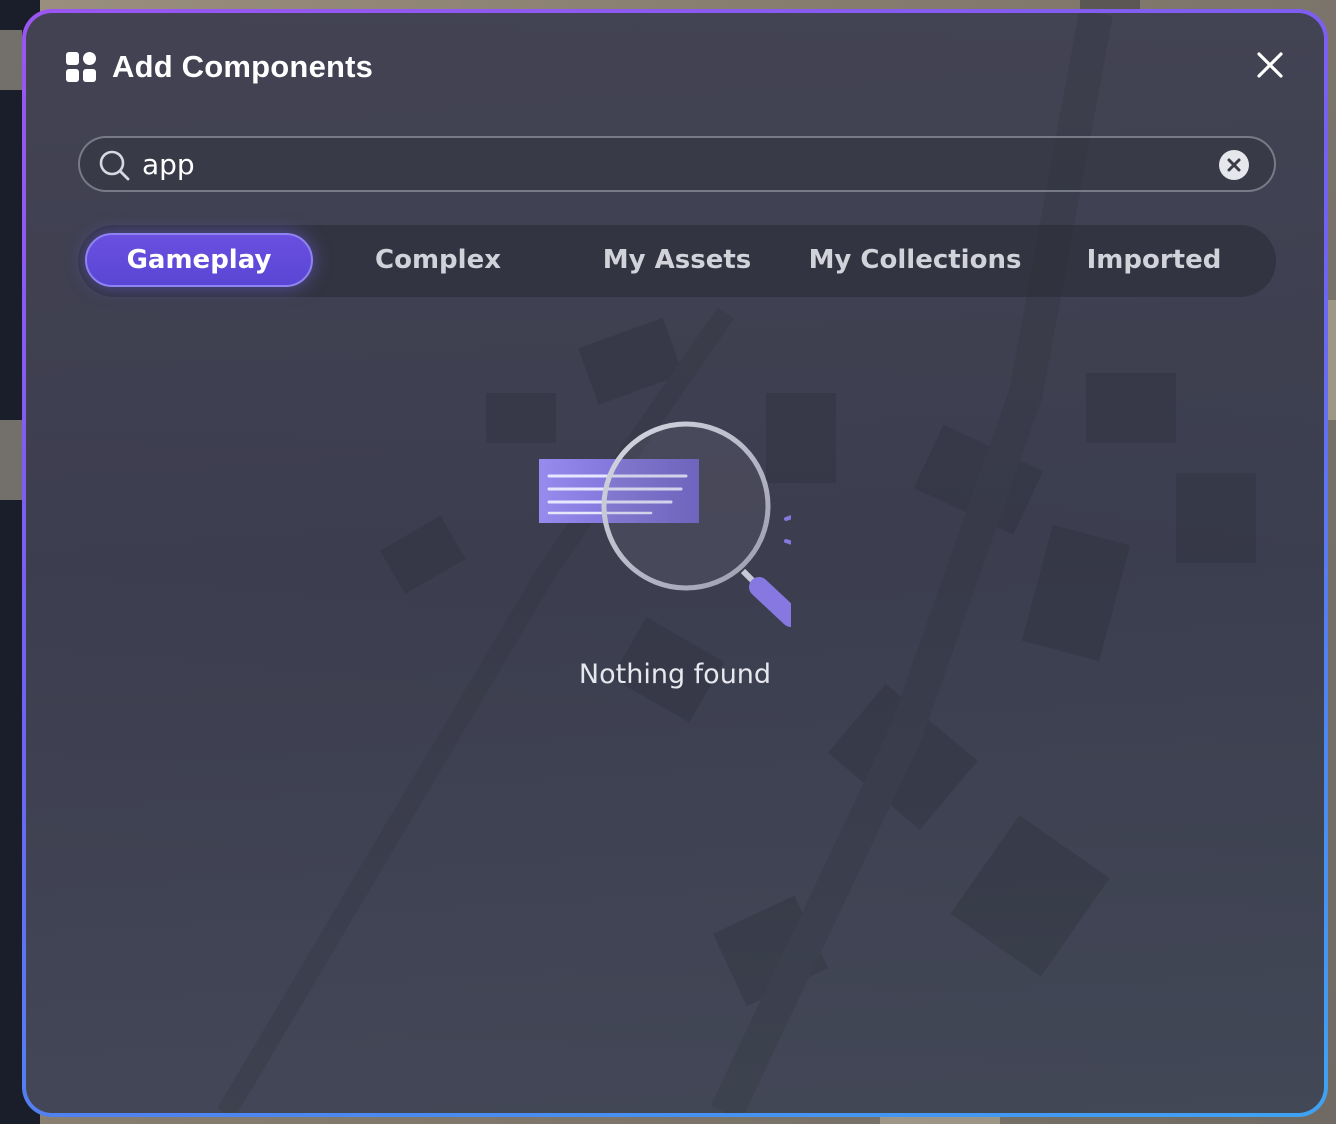  I want to click on tab-my-assets: My Assets, so click(677, 260).